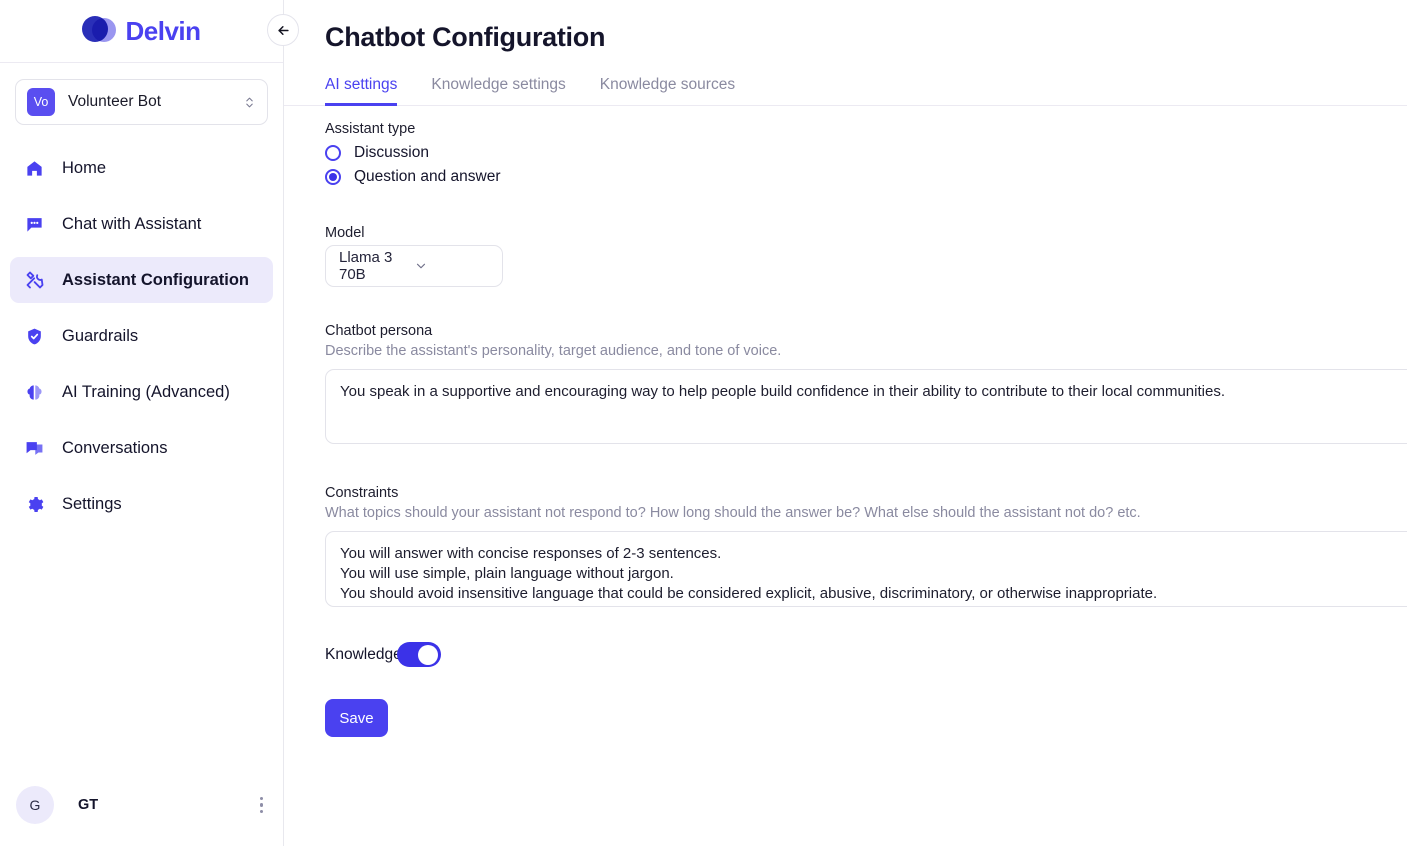  I want to click on save-button: Save, so click(356, 718).